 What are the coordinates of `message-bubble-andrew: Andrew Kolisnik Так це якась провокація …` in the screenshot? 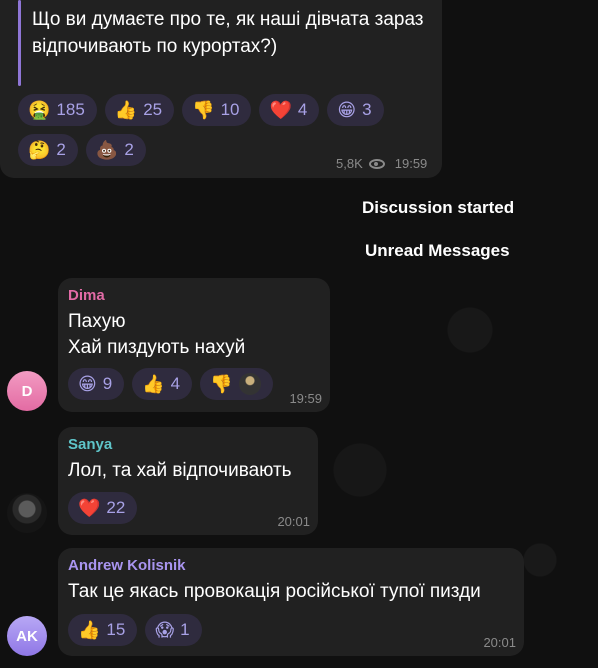 It's located at (291, 602).